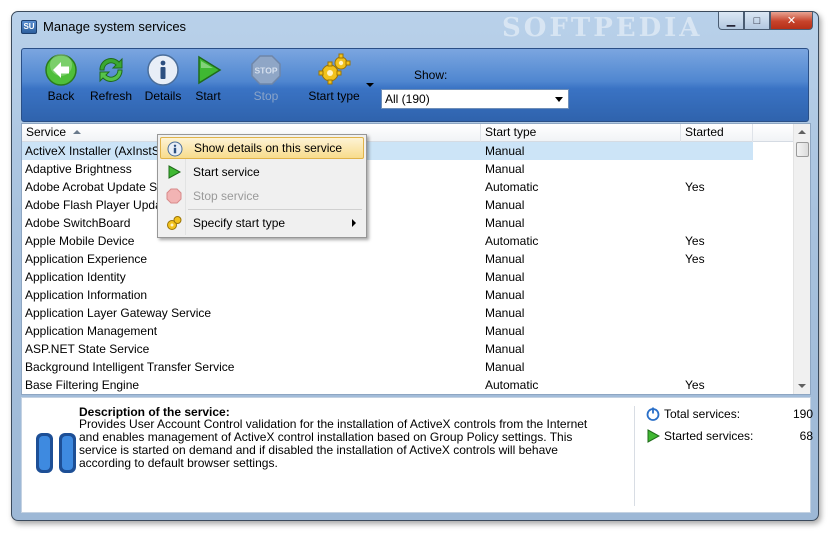  Describe the element at coordinates (806, 436) in the screenshot. I see `started-services-value: 68` at that location.